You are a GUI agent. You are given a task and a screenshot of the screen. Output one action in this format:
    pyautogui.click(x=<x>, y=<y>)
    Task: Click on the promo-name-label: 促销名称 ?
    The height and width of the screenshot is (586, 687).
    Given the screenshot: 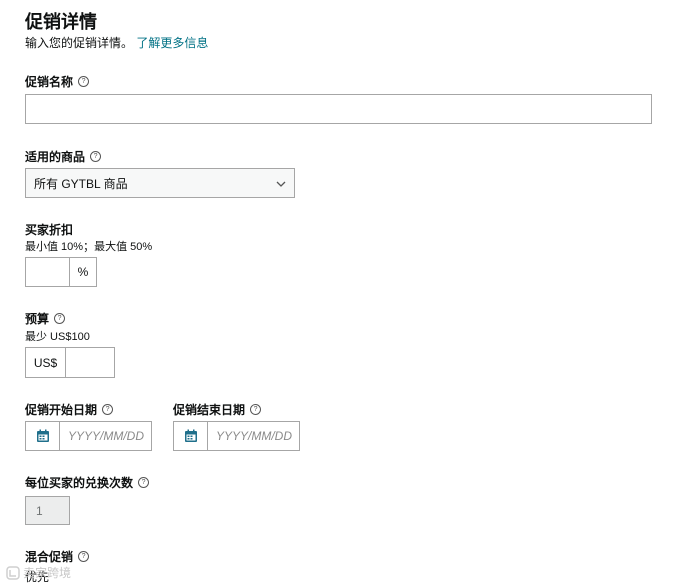 What is the action you would take?
    pyautogui.click(x=57, y=81)
    